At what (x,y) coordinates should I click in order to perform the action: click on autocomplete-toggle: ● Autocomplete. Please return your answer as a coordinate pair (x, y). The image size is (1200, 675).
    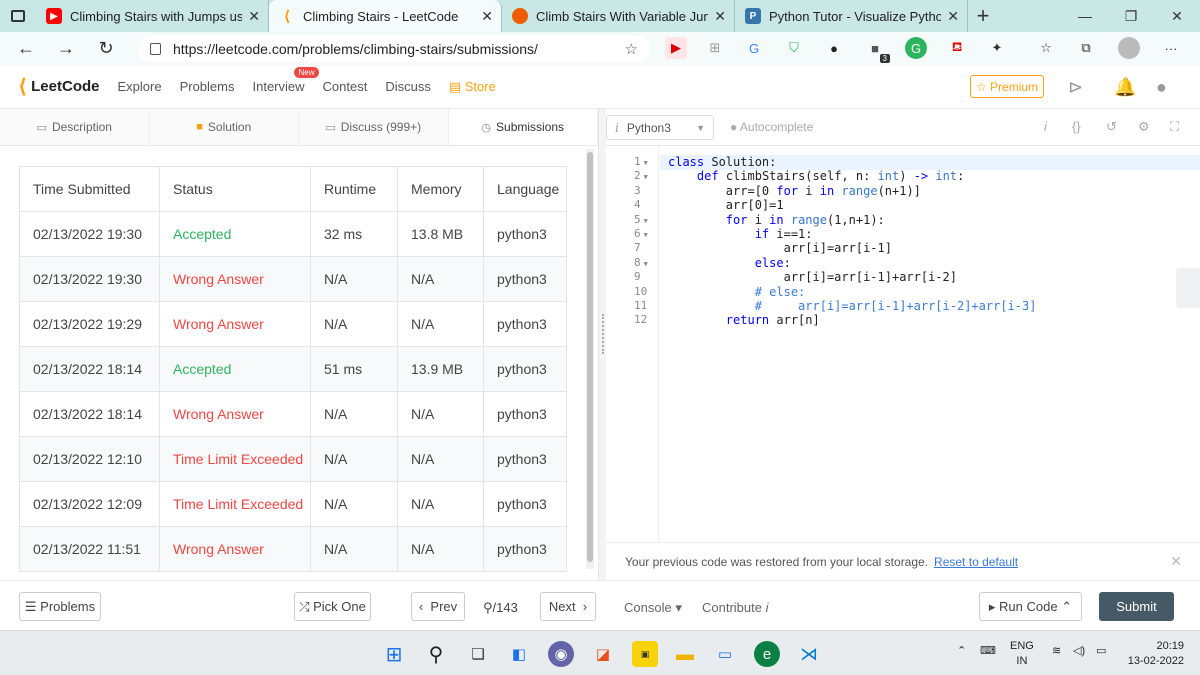
    Looking at the image, I should click on (771, 127).